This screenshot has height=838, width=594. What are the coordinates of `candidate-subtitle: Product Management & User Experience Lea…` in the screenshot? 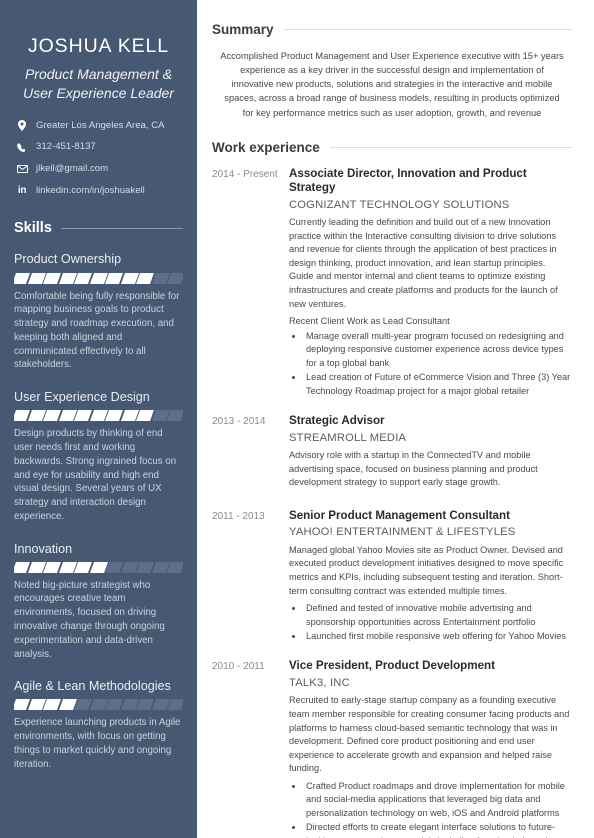 It's located at (98, 83).